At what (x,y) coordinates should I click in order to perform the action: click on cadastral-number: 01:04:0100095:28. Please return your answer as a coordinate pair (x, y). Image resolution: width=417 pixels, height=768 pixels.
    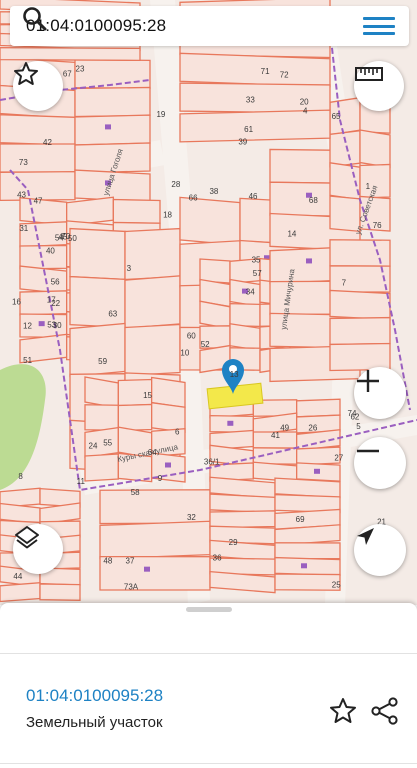
    Looking at the image, I should click on (94, 696).